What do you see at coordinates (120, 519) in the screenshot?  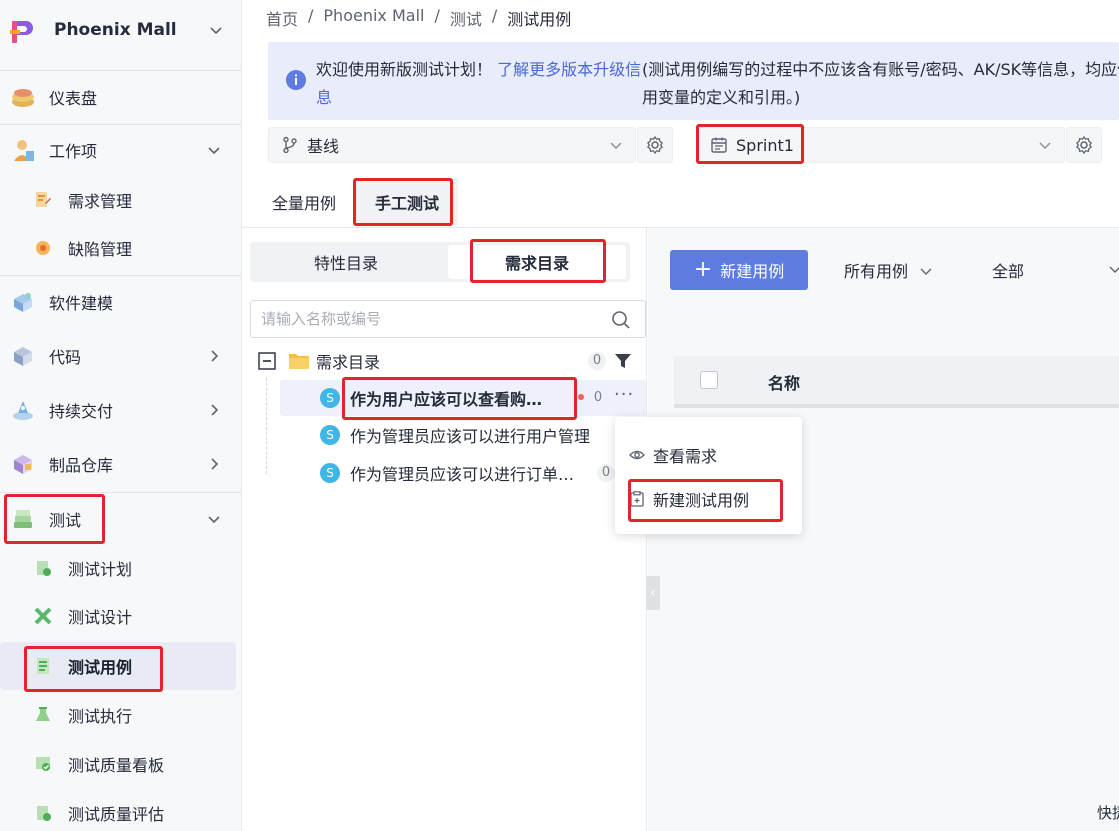 I see `sidebar-item-testing: 测试` at bounding box center [120, 519].